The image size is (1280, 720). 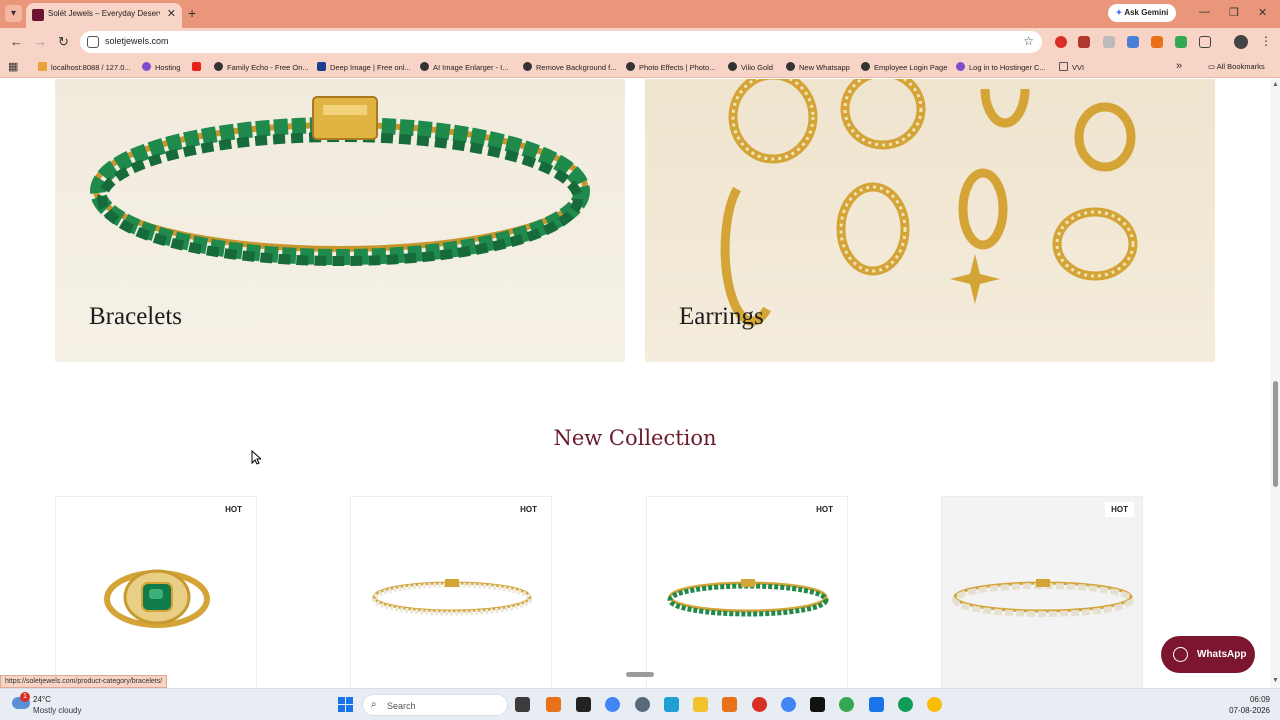 I want to click on bookmark-item: Employee Login Page, so click(x=904, y=67).